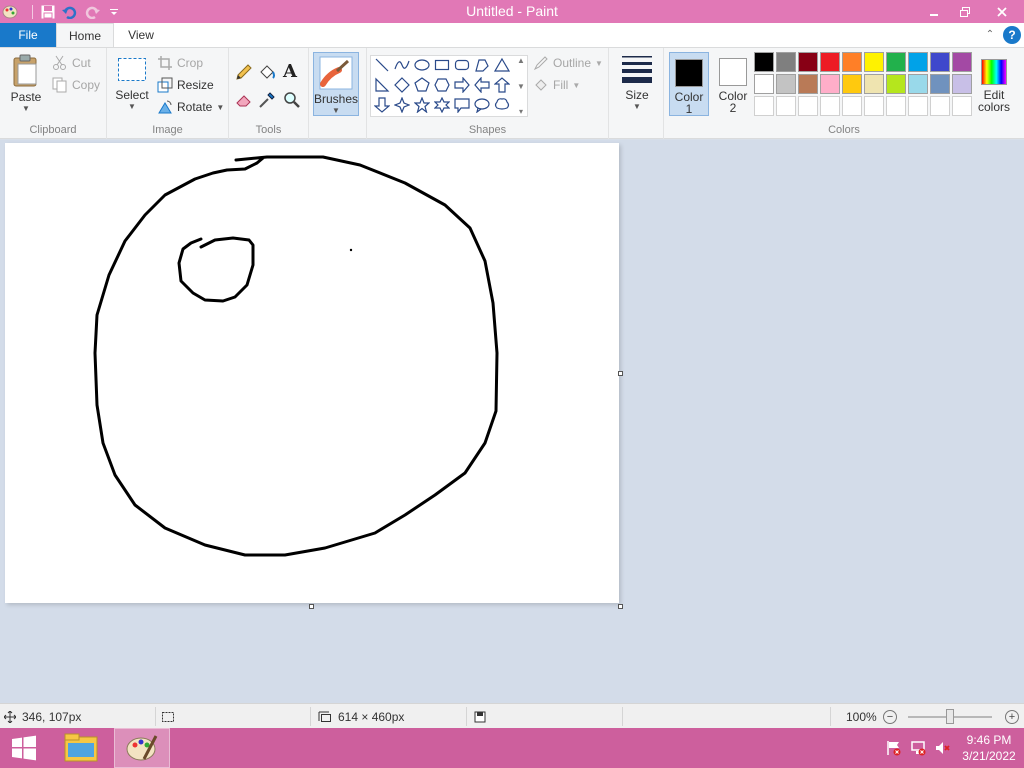 The width and height of the screenshot is (1024, 768). Describe the element at coordinates (180, 63) in the screenshot. I see `crop-button: Crop` at that location.